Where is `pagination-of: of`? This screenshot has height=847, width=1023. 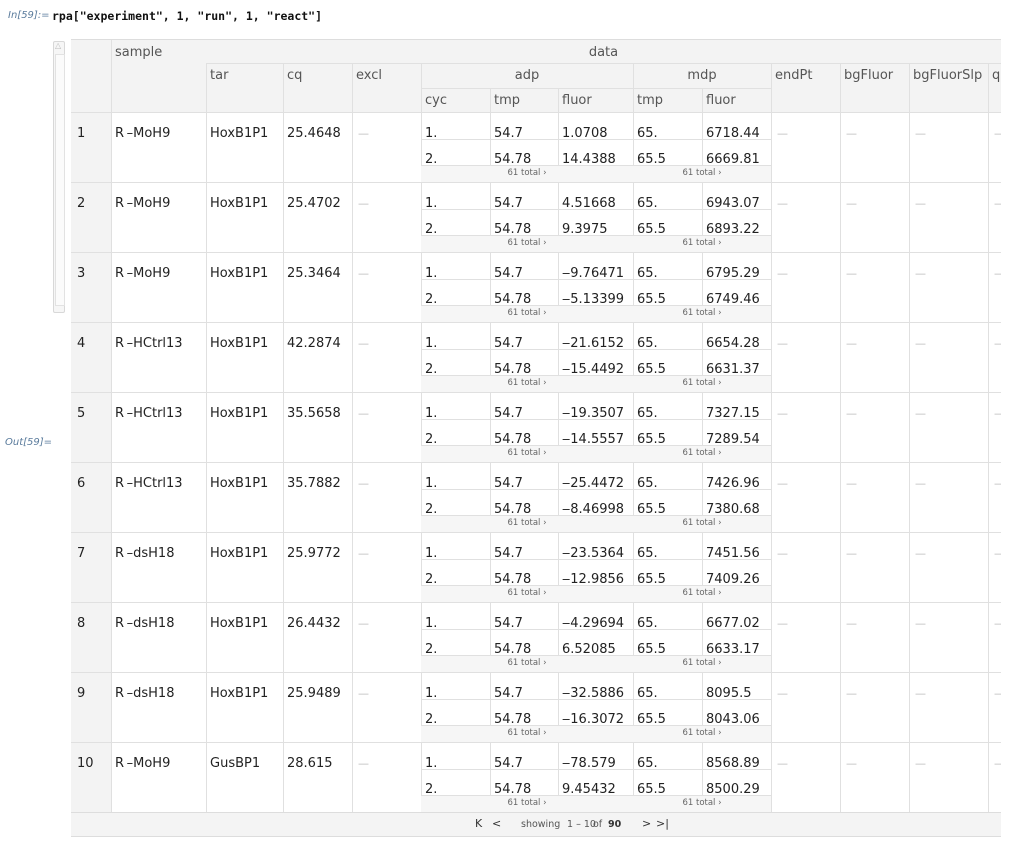
pagination-of: of is located at coordinates (598, 824).